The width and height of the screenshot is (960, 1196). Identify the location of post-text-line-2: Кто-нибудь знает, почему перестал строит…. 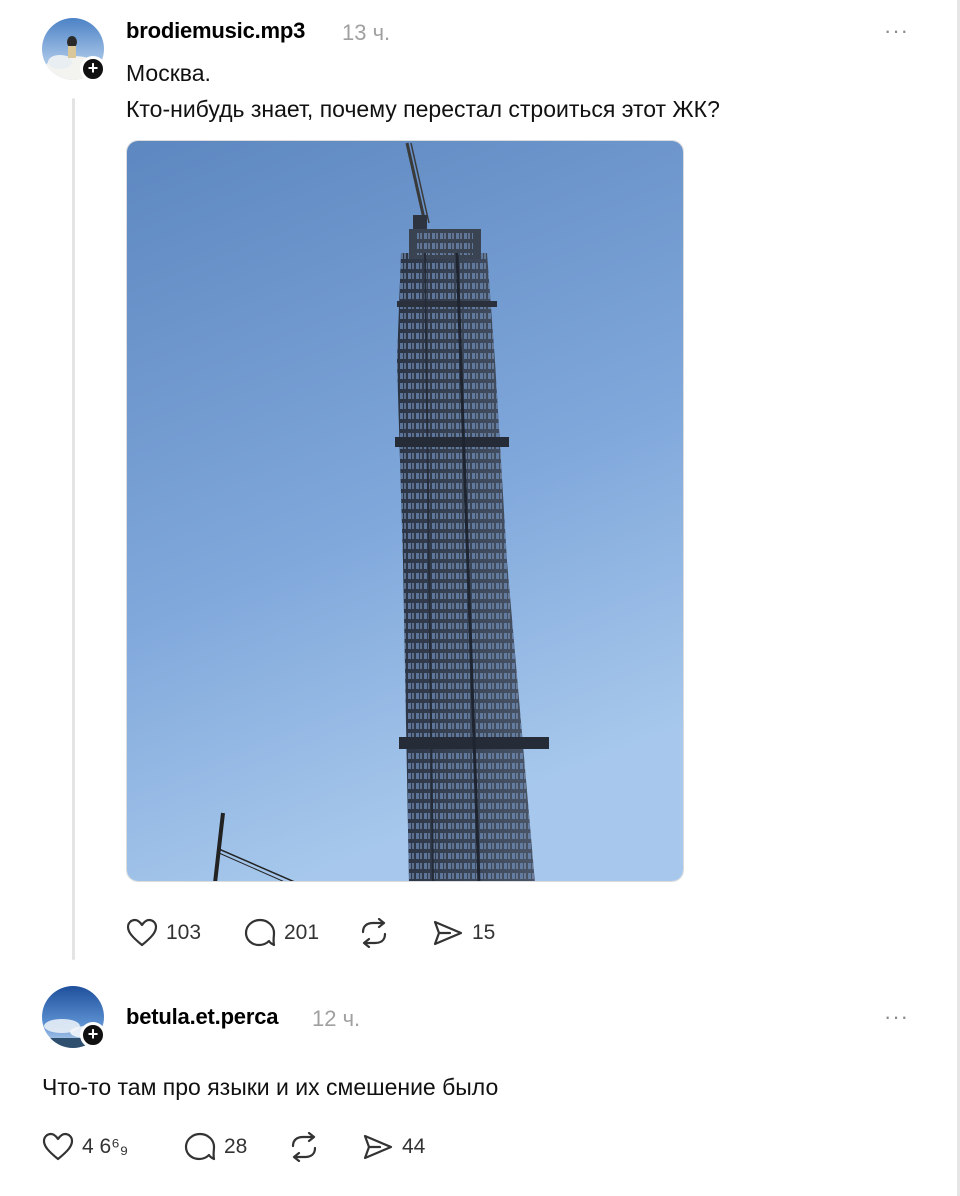
(423, 109).